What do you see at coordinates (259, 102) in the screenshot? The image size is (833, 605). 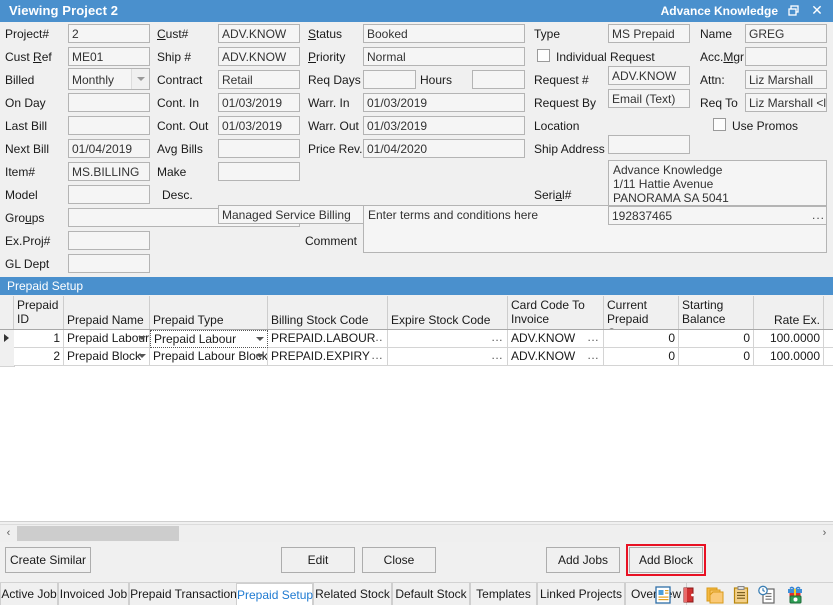 I see `cont-in-input: 01/03/2019` at bounding box center [259, 102].